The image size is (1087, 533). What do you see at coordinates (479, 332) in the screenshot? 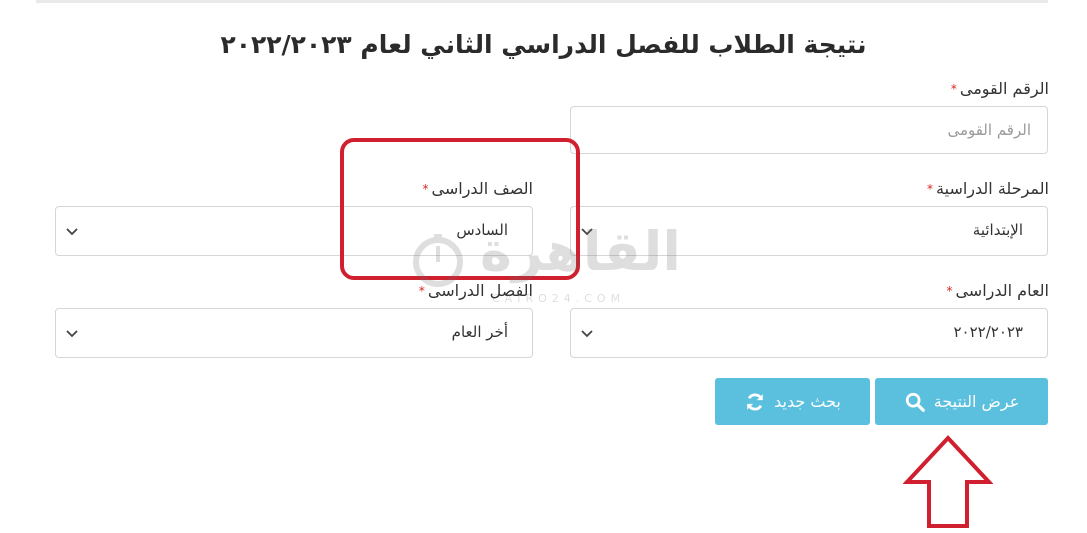
I see `term-select-value: أخر العام` at bounding box center [479, 332].